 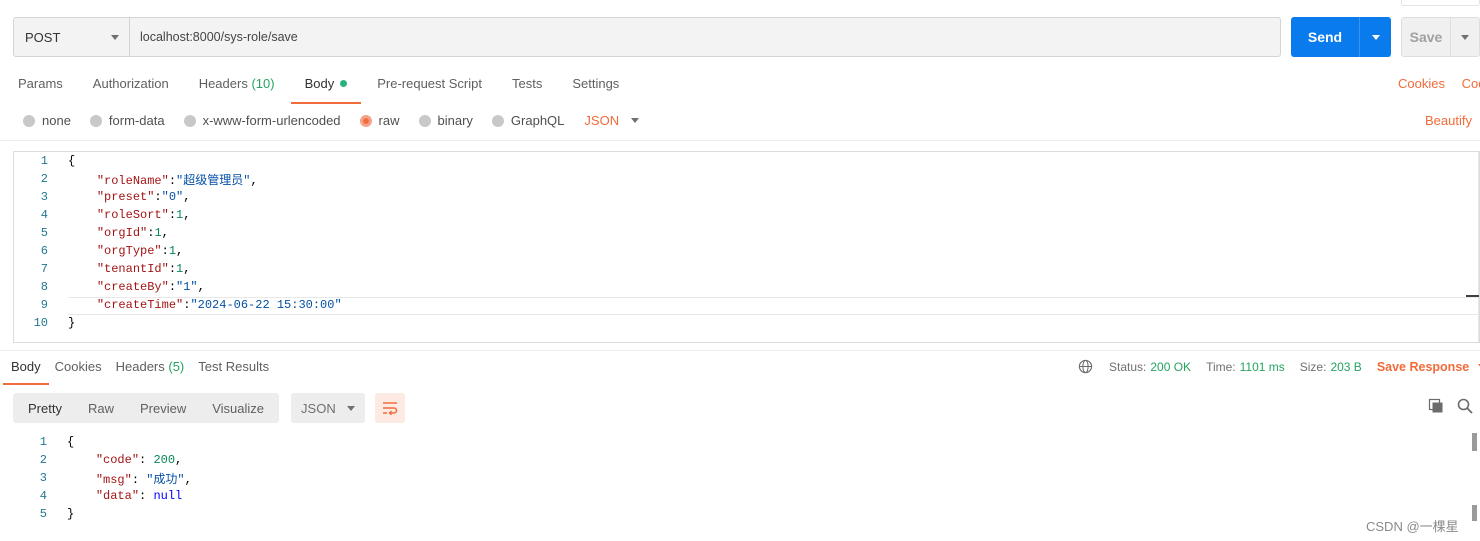 What do you see at coordinates (44, 287) in the screenshot?
I see `line-number: 8` at bounding box center [44, 287].